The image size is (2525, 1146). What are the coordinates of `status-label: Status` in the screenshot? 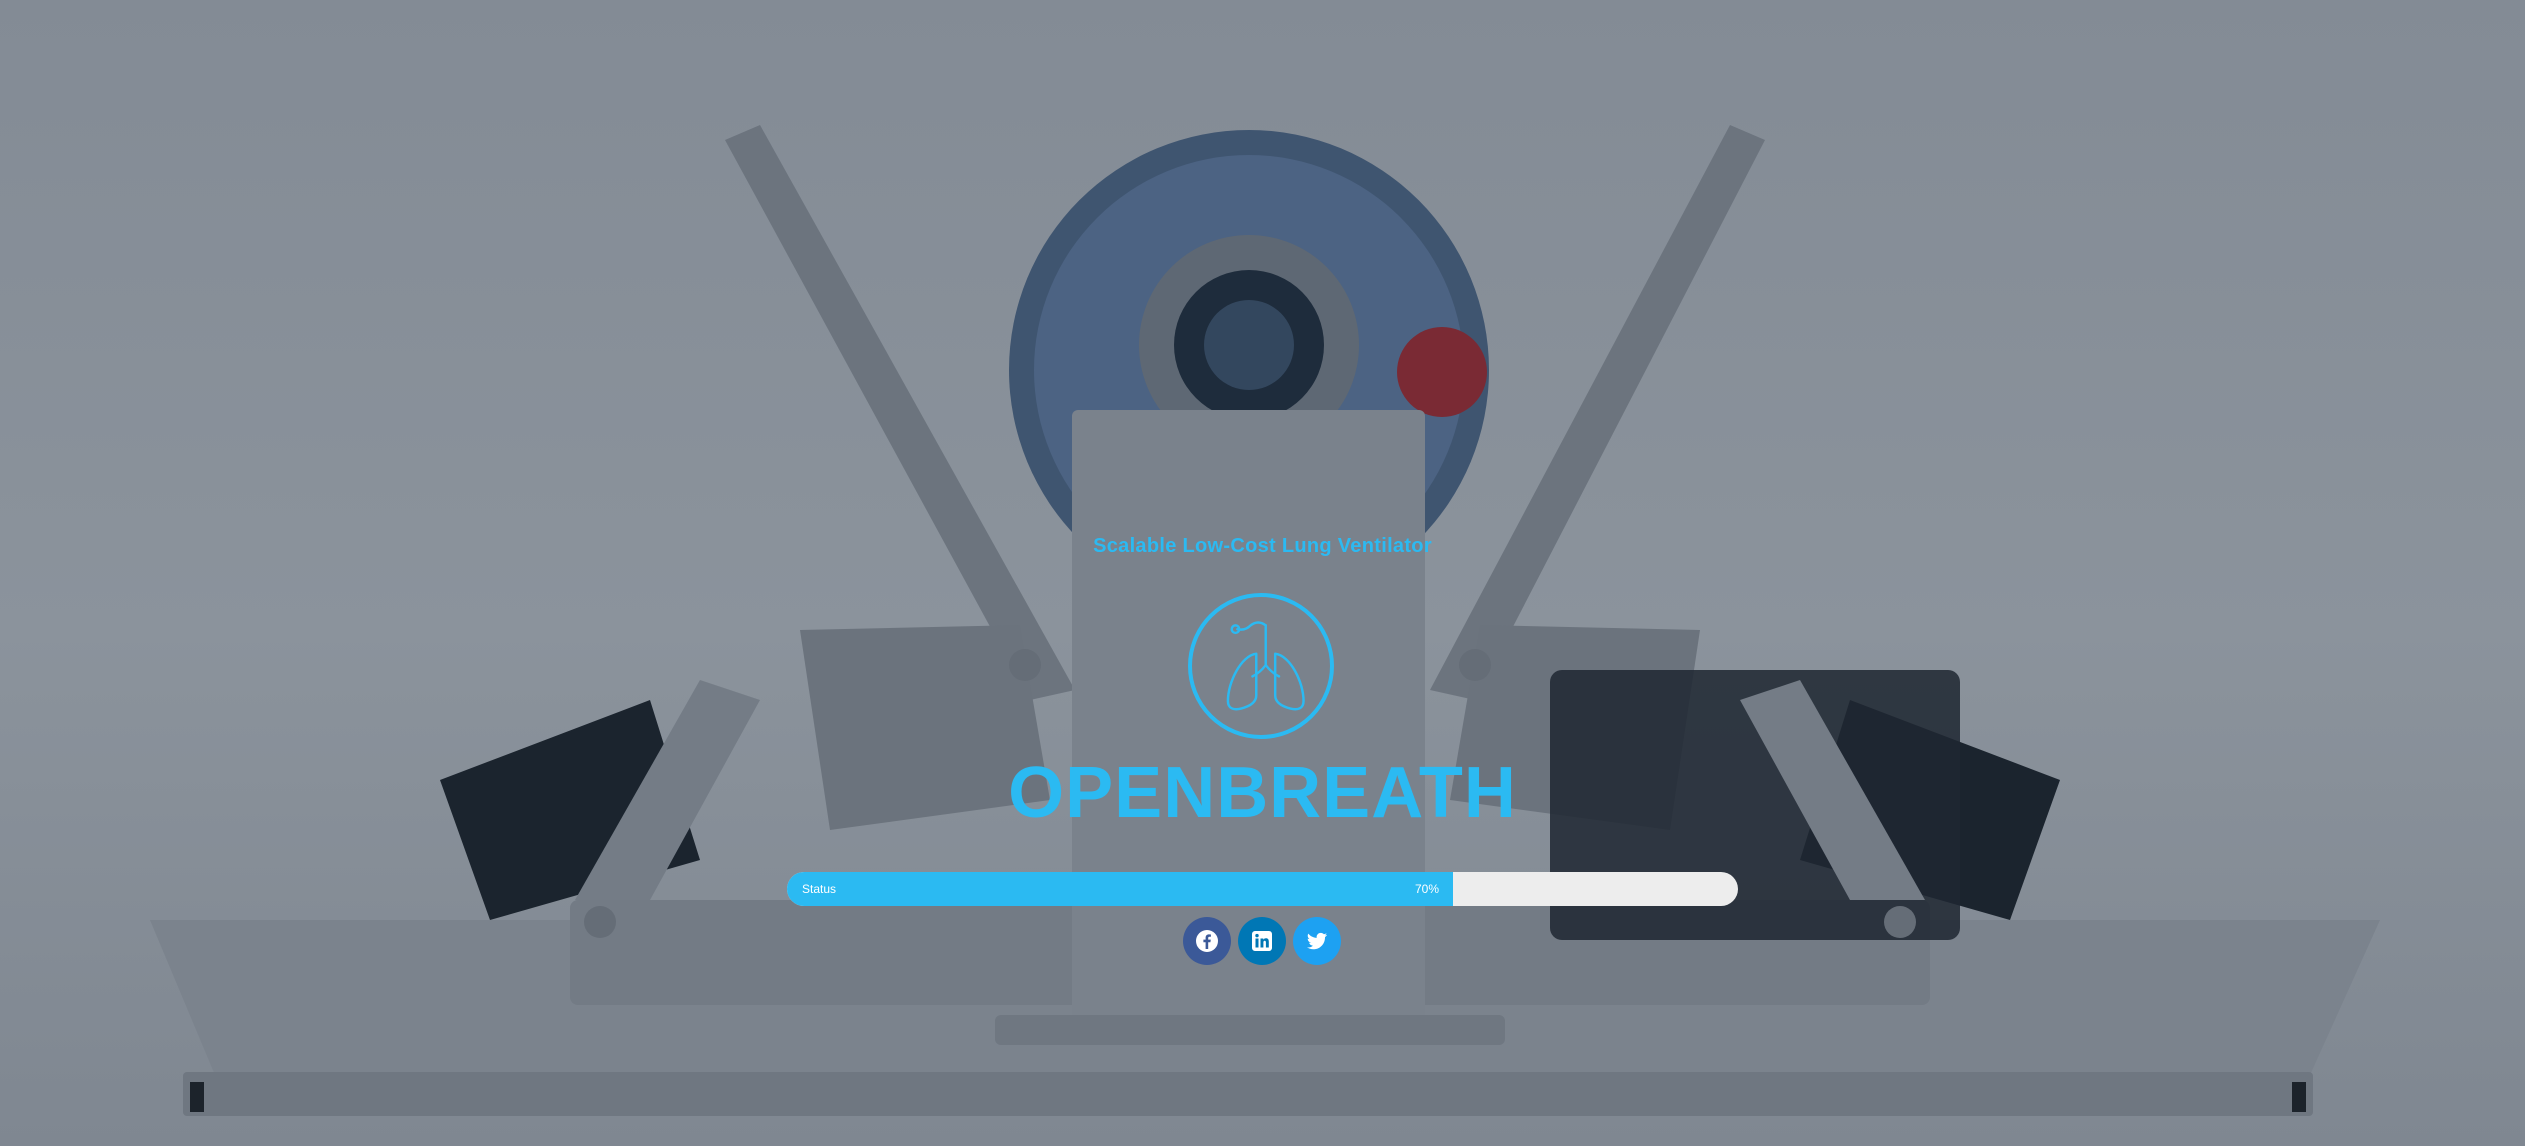 It's located at (819, 889).